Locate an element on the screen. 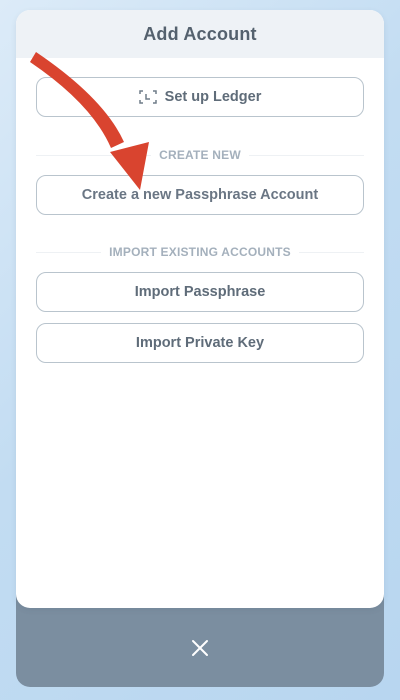  modal-header: Add Account is located at coordinates (200, 34).